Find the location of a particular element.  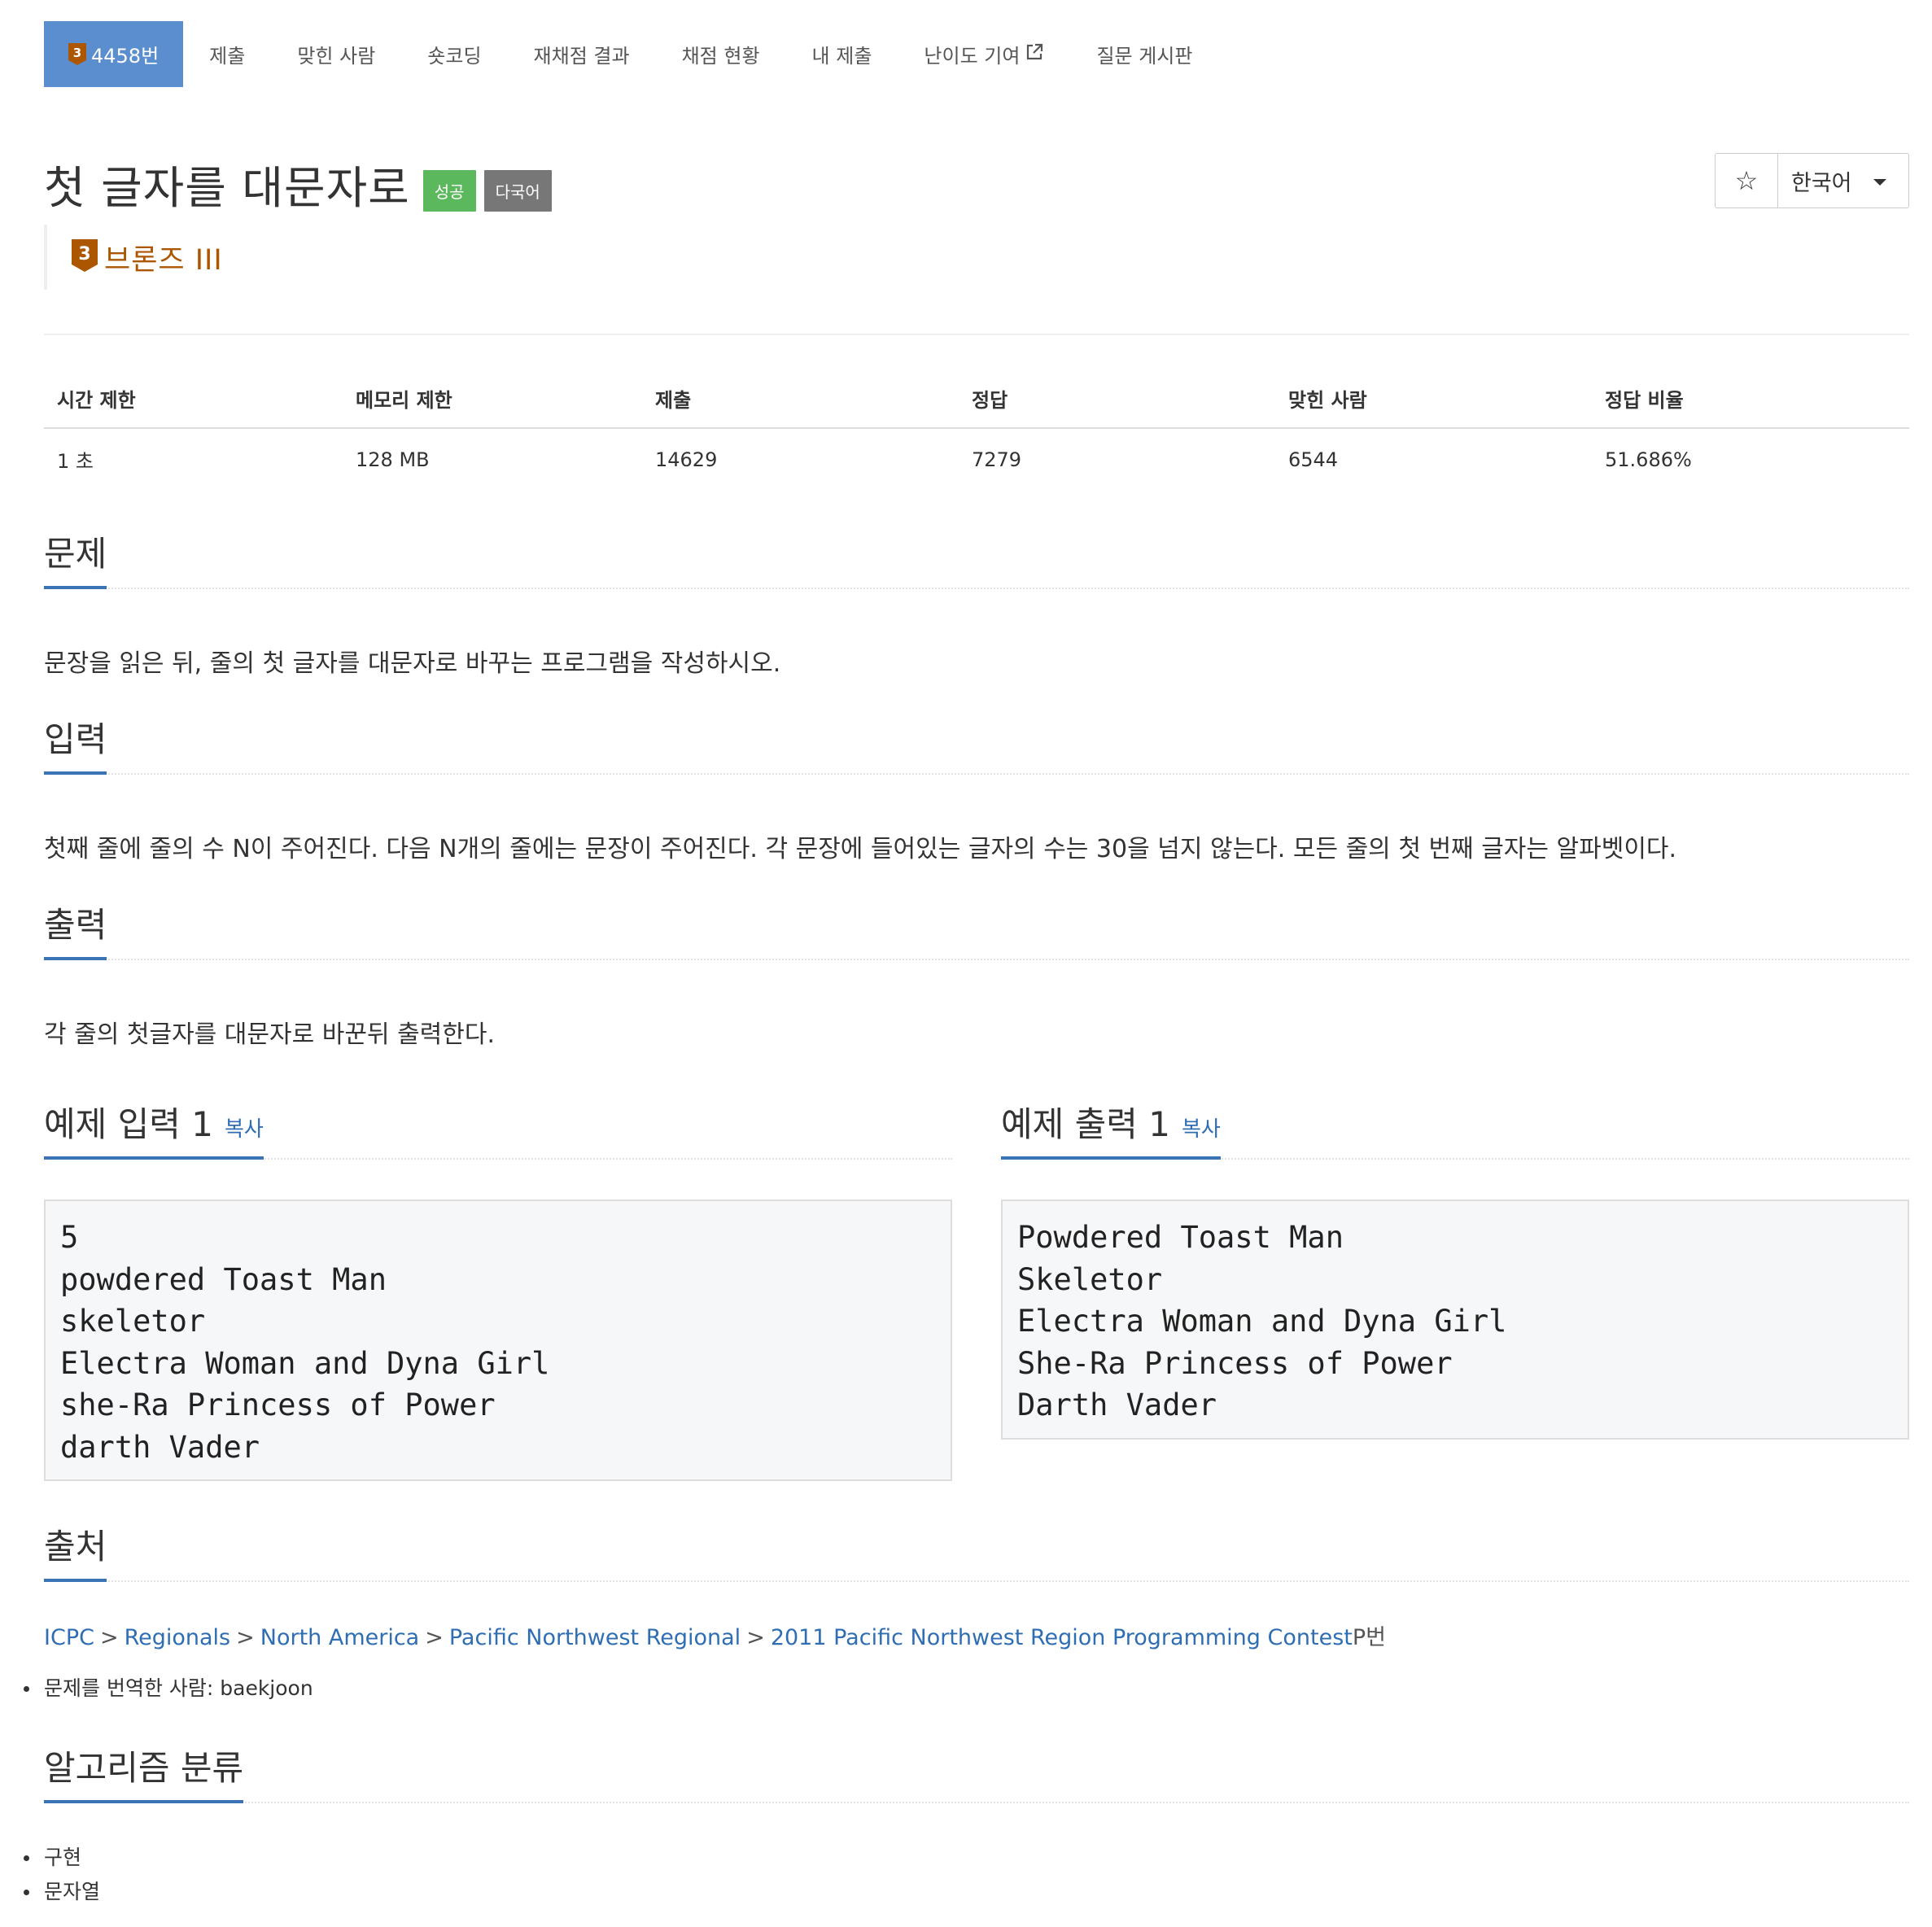

output-section-header: 출력 is located at coordinates (977, 930).